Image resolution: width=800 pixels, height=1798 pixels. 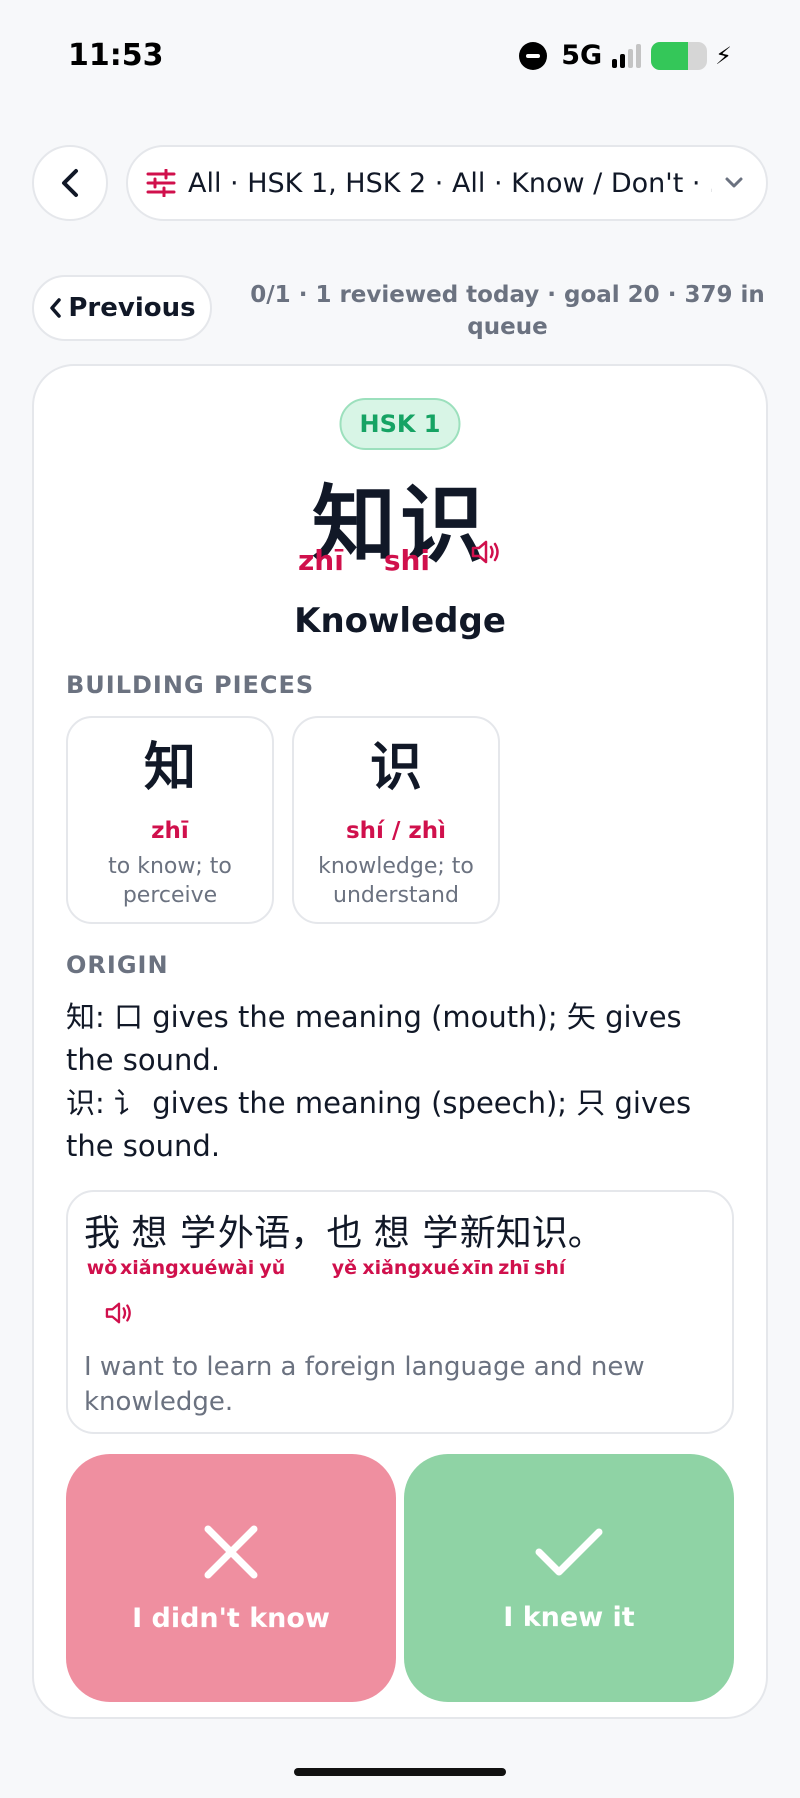 What do you see at coordinates (477, 1233) in the screenshot?
I see `token-hanzi: 新` at bounding box center [477, 1233].